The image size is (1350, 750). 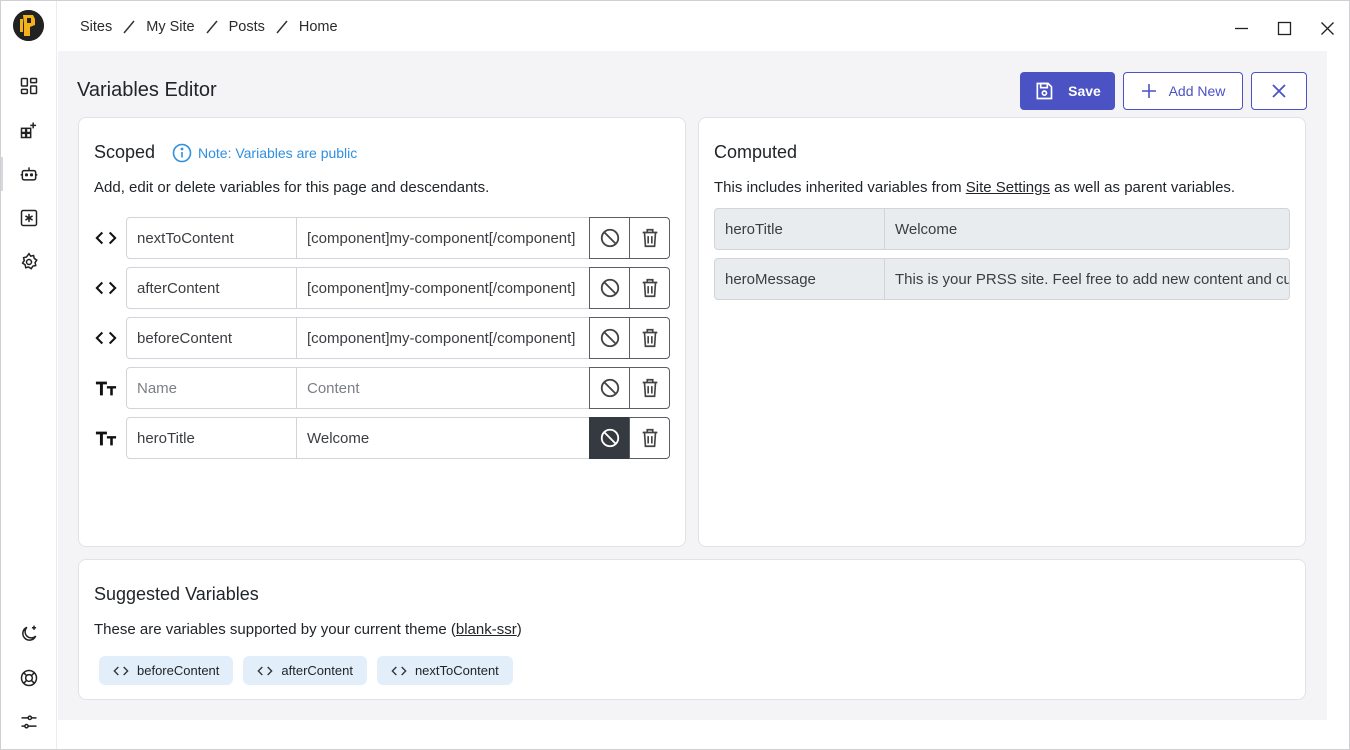 What do you see at coordinates (318, 27) in the screenshot?
I see `breadcrumb-item-home: Home` at bounding box center [318, 27].